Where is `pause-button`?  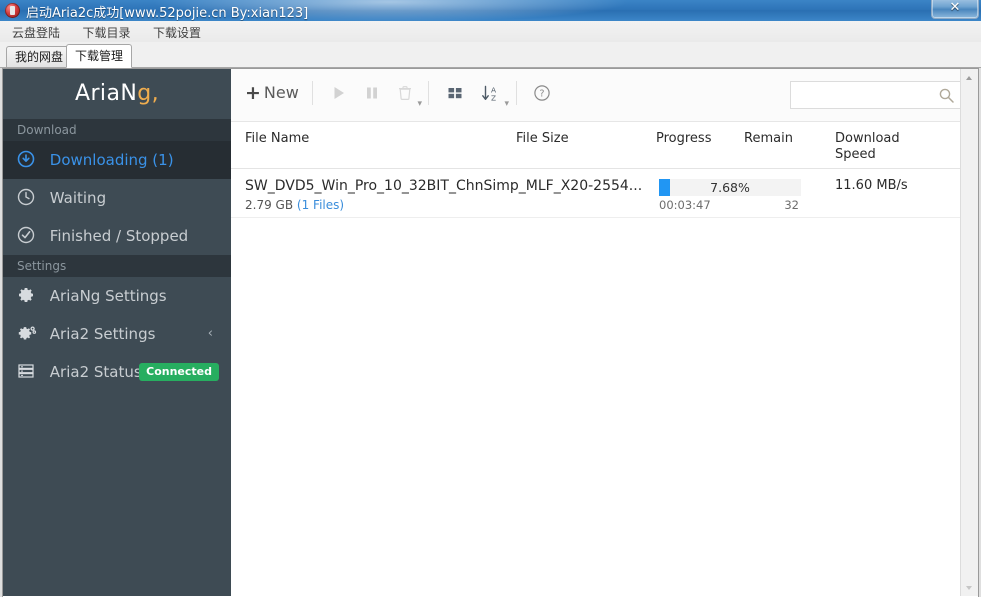
pause-button is located at coordinates (372, 94).